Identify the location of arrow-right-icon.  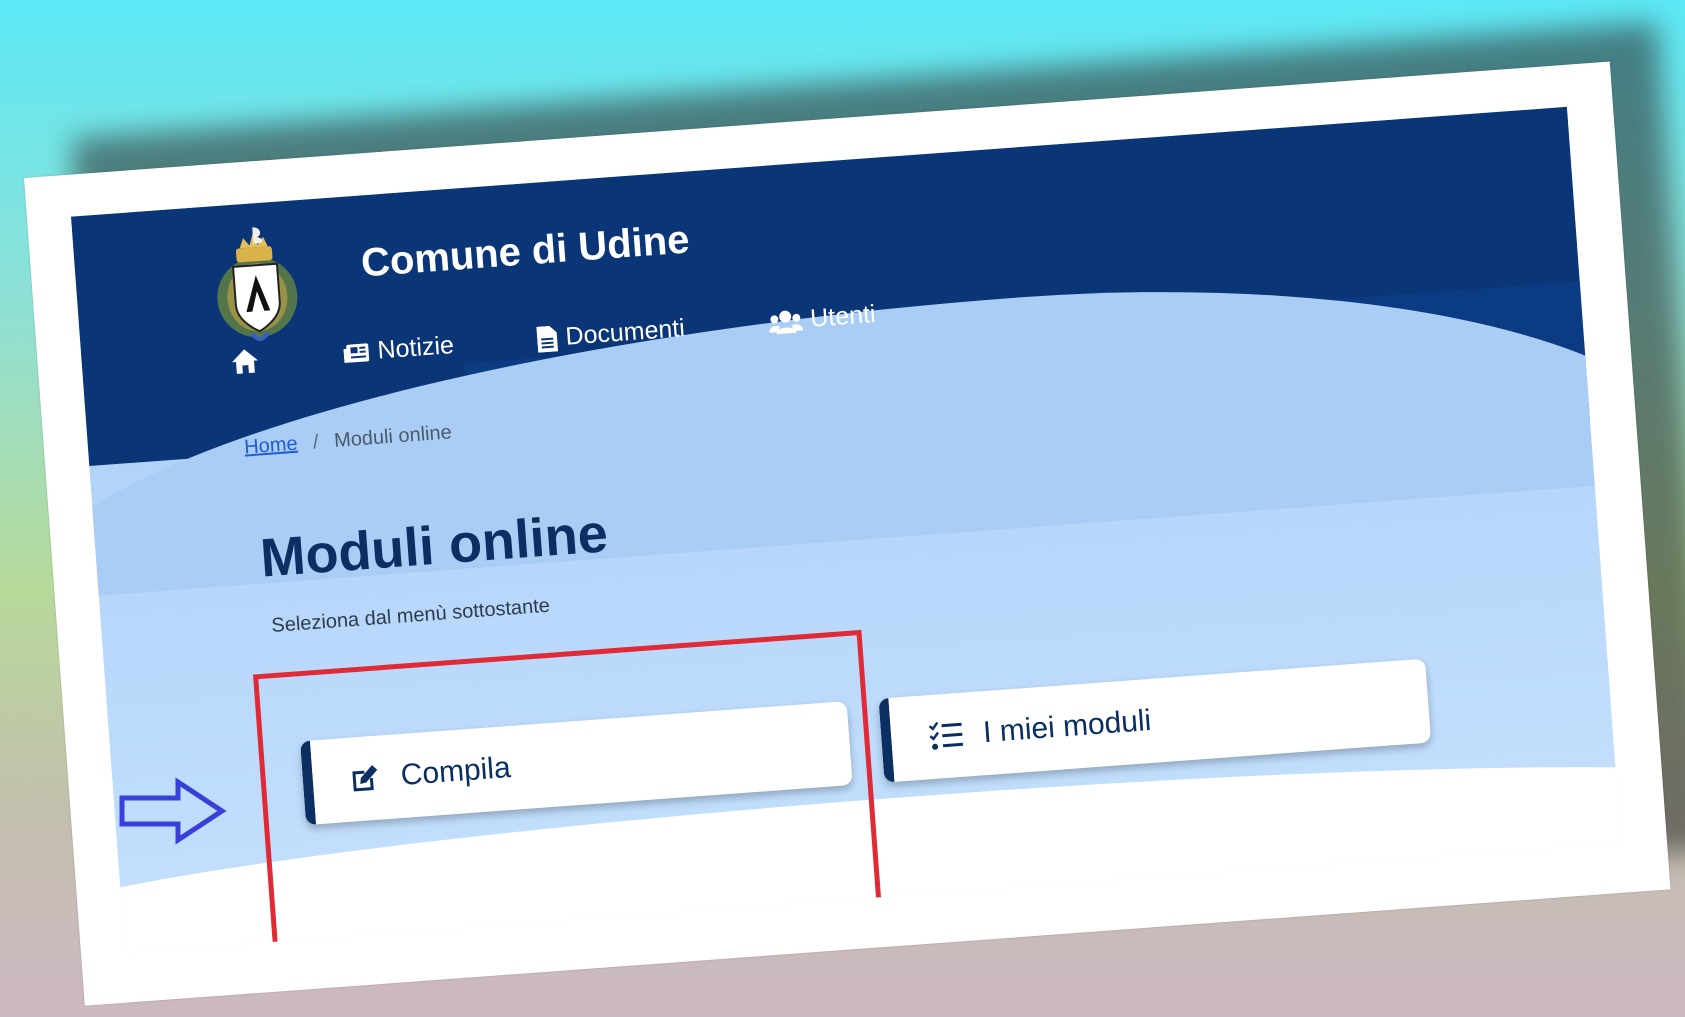
(173, 811).